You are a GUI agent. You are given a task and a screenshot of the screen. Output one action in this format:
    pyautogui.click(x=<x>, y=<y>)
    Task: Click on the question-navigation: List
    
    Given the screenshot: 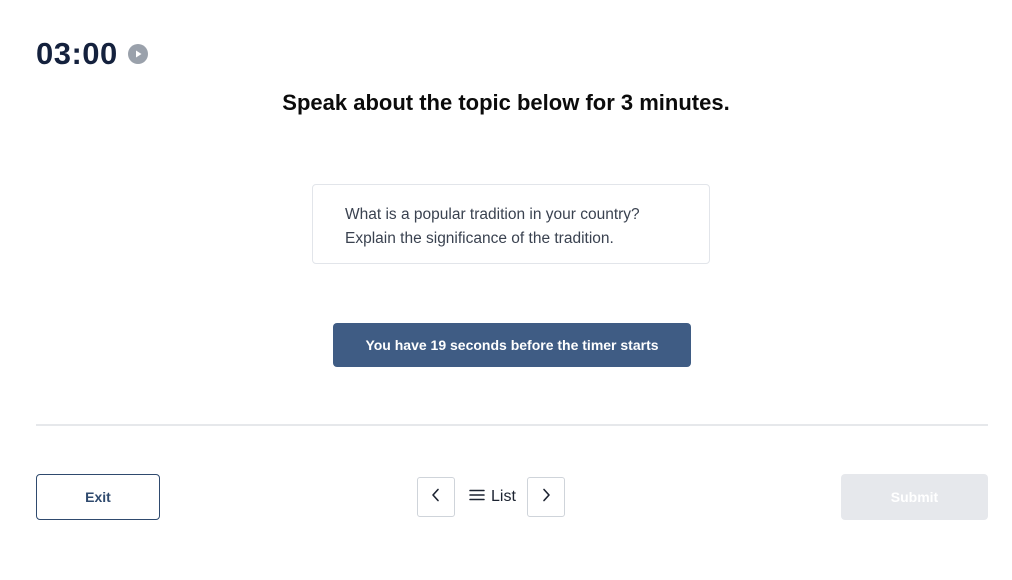 What is the action you would take?
    pyautogui.click(x=491, y=497)
    